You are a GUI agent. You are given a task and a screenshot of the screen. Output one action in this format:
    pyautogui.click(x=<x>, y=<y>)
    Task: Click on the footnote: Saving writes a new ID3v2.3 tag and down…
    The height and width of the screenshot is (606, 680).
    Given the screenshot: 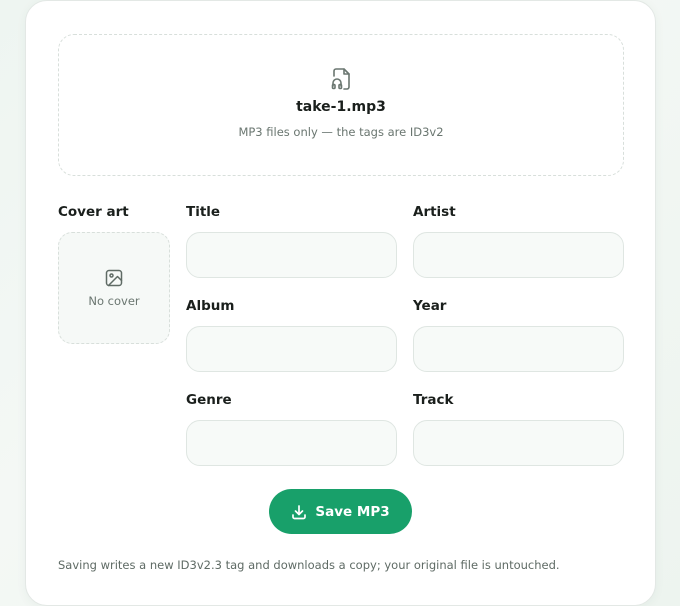 What is the action you would take?
    pyautogui.click(x=309, y=565)
    